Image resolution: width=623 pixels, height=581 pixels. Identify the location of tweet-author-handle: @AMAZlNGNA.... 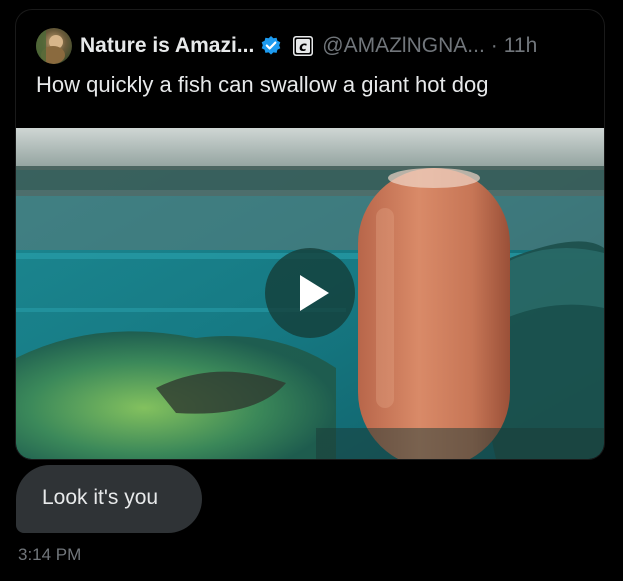
(403, 46).